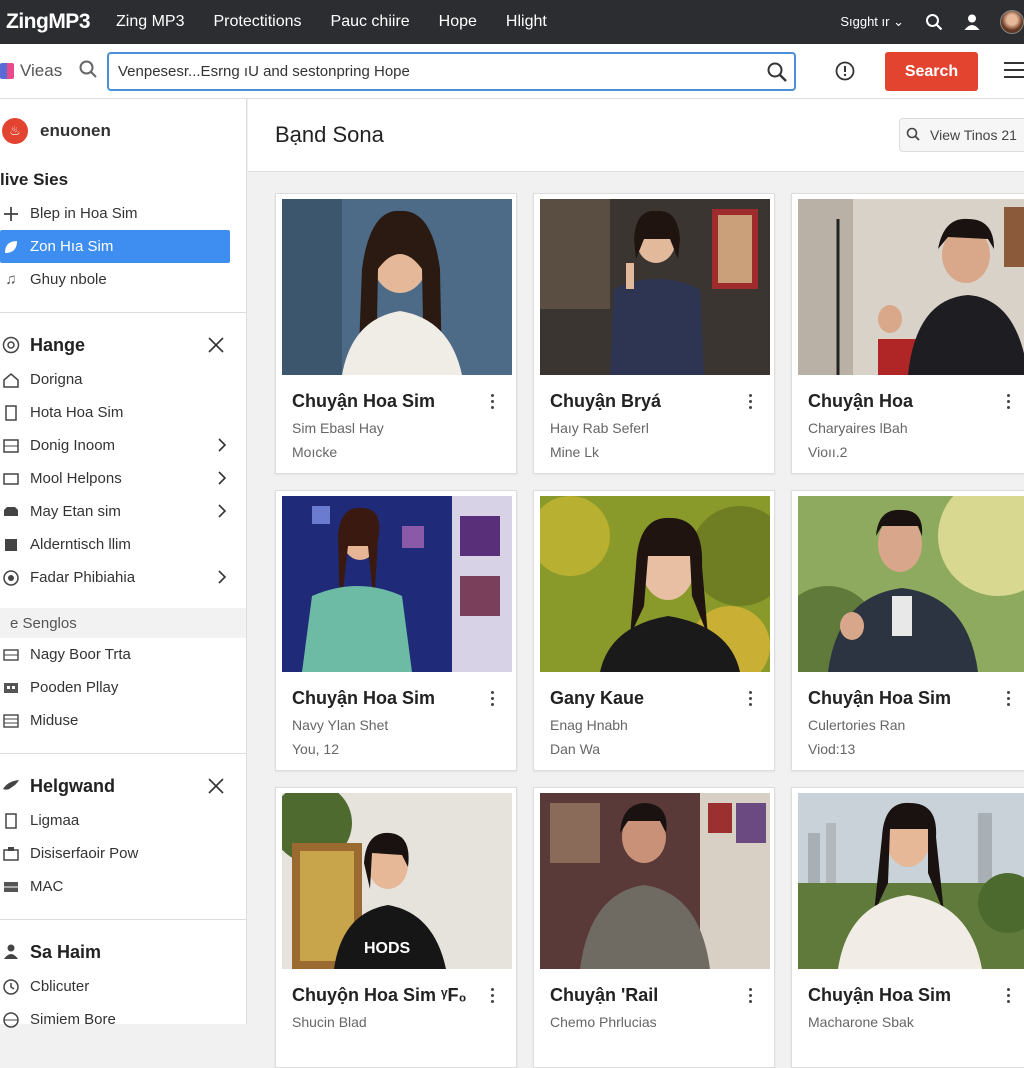 The height and width of the screenshot is (1068, 1024). What do you see at coordinates (75, 511) in the screenshot?
I see `sidebar-item-label: May Etan sim` at bounding box center [75, 511].